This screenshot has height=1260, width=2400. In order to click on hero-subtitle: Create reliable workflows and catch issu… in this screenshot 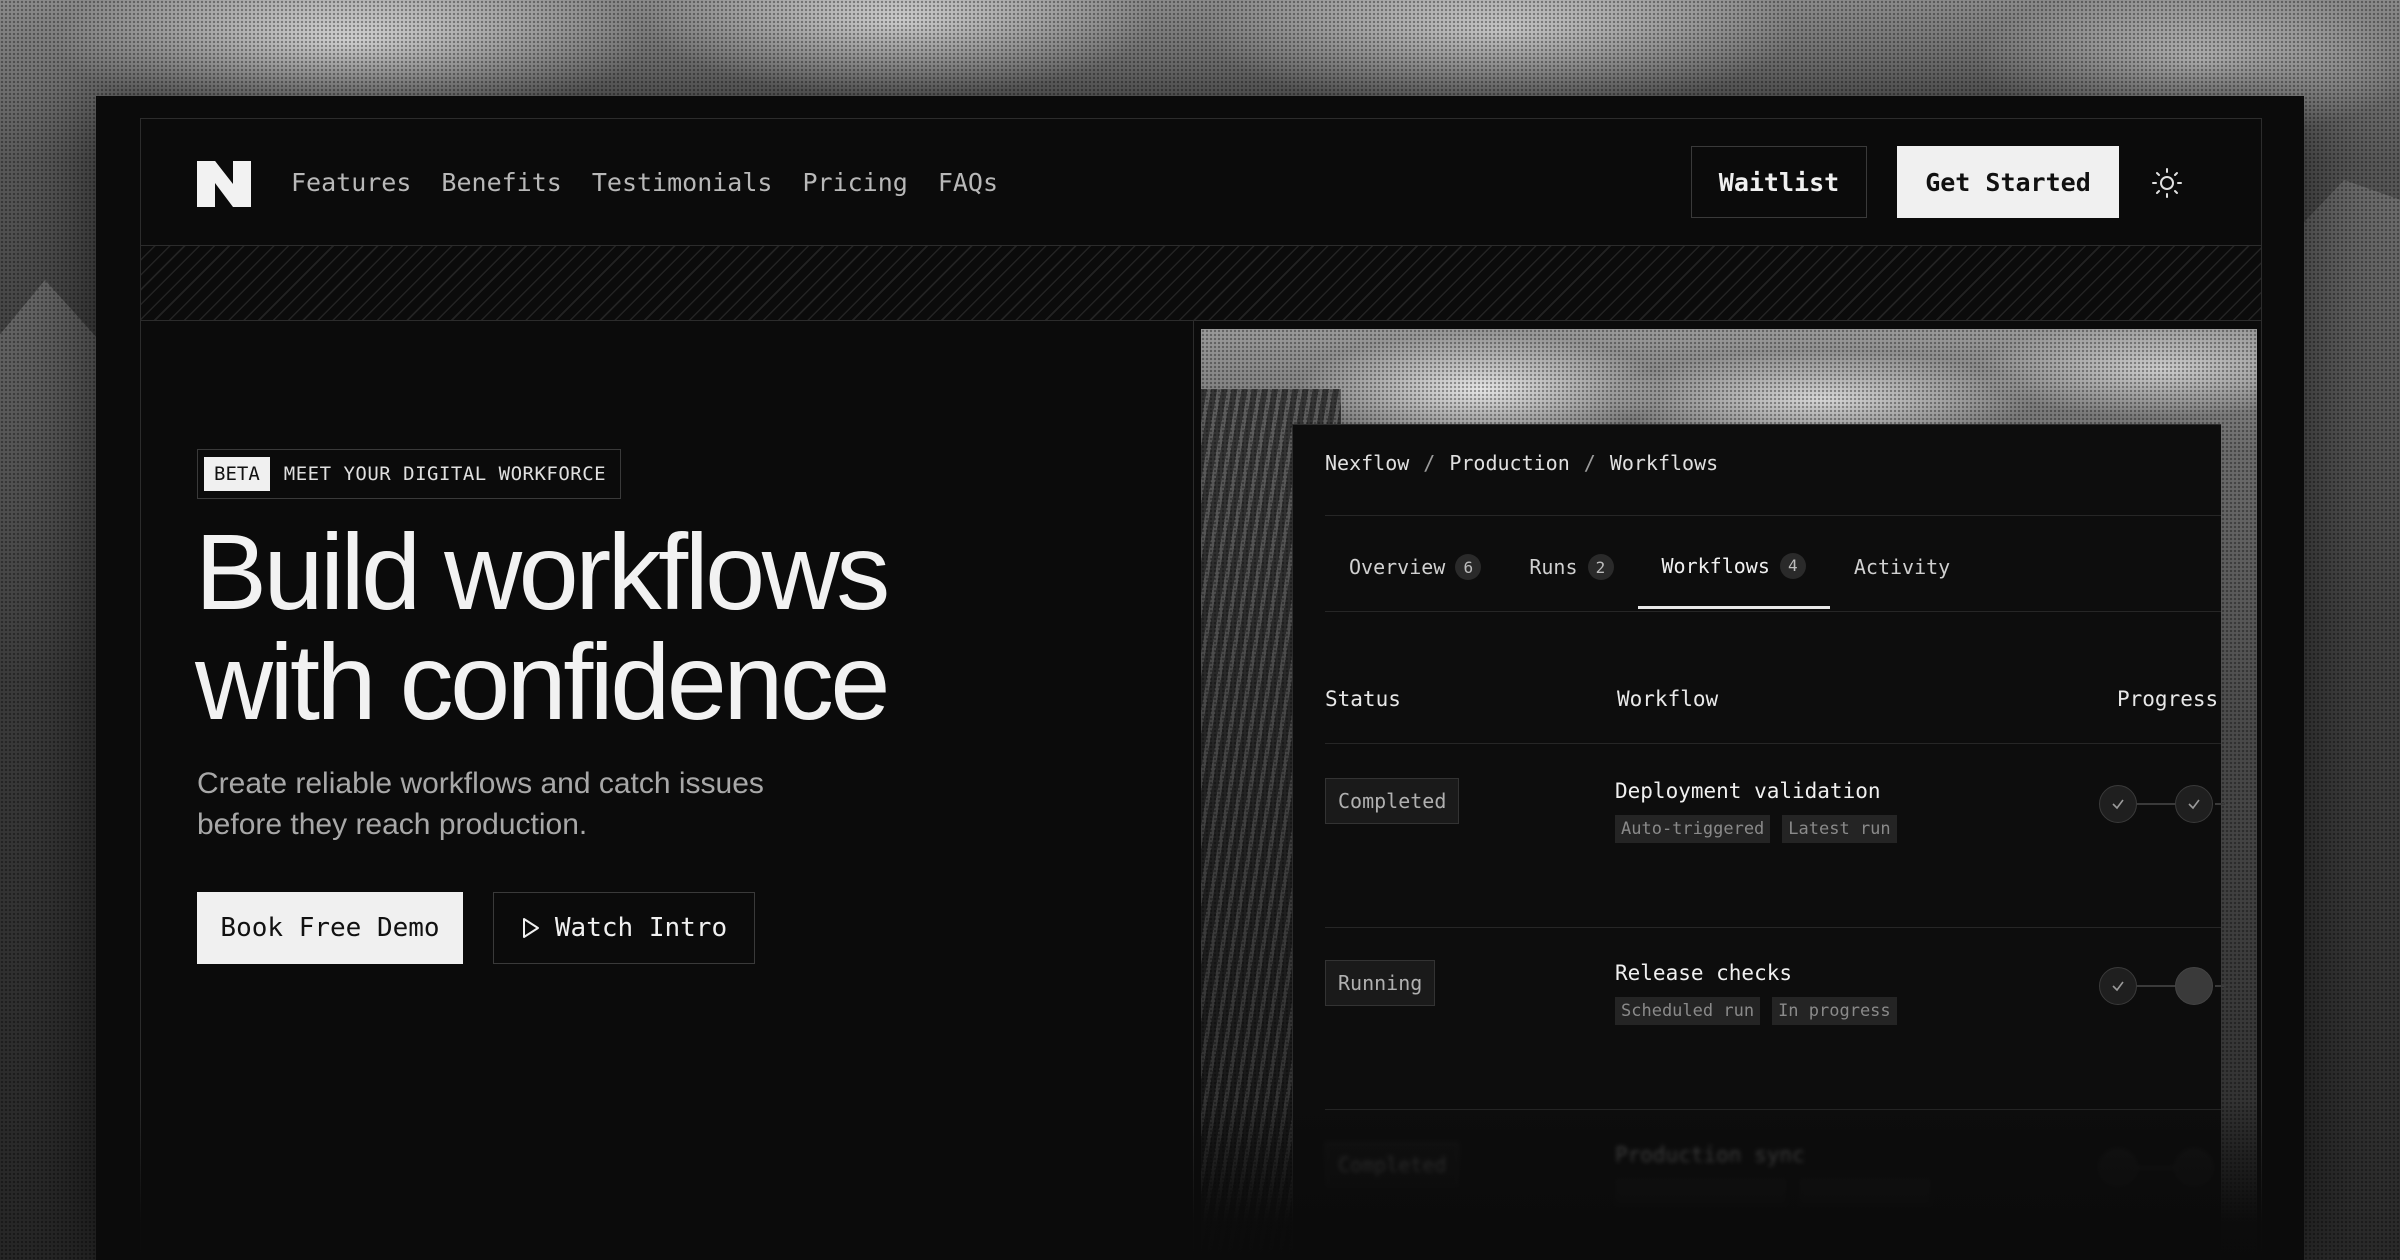, I will do `click(507, 804)`.